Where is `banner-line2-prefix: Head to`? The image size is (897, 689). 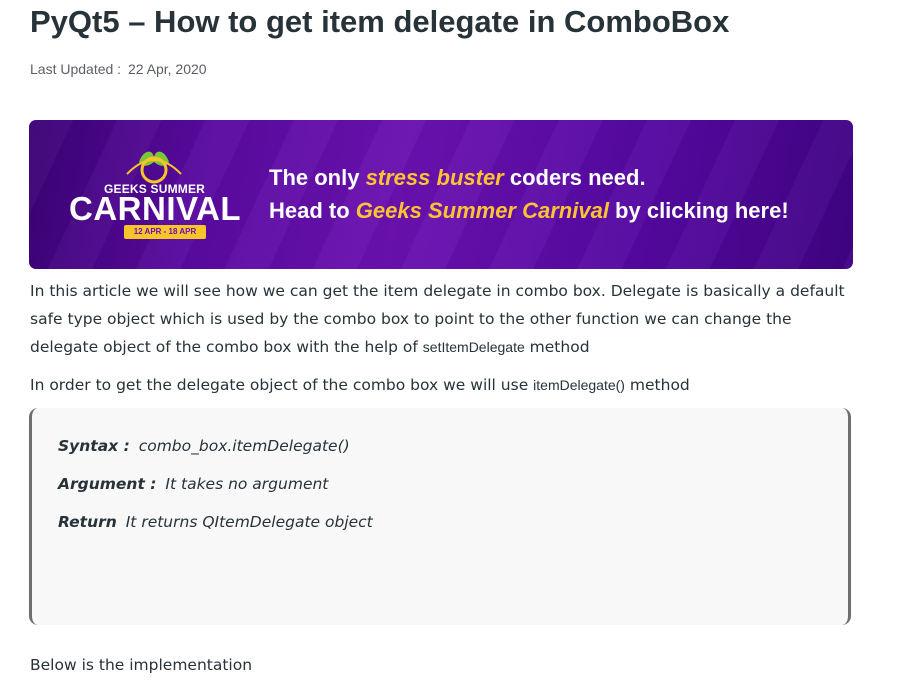
banner-line2-prefix: Head to is located at coordinates (312, 210).